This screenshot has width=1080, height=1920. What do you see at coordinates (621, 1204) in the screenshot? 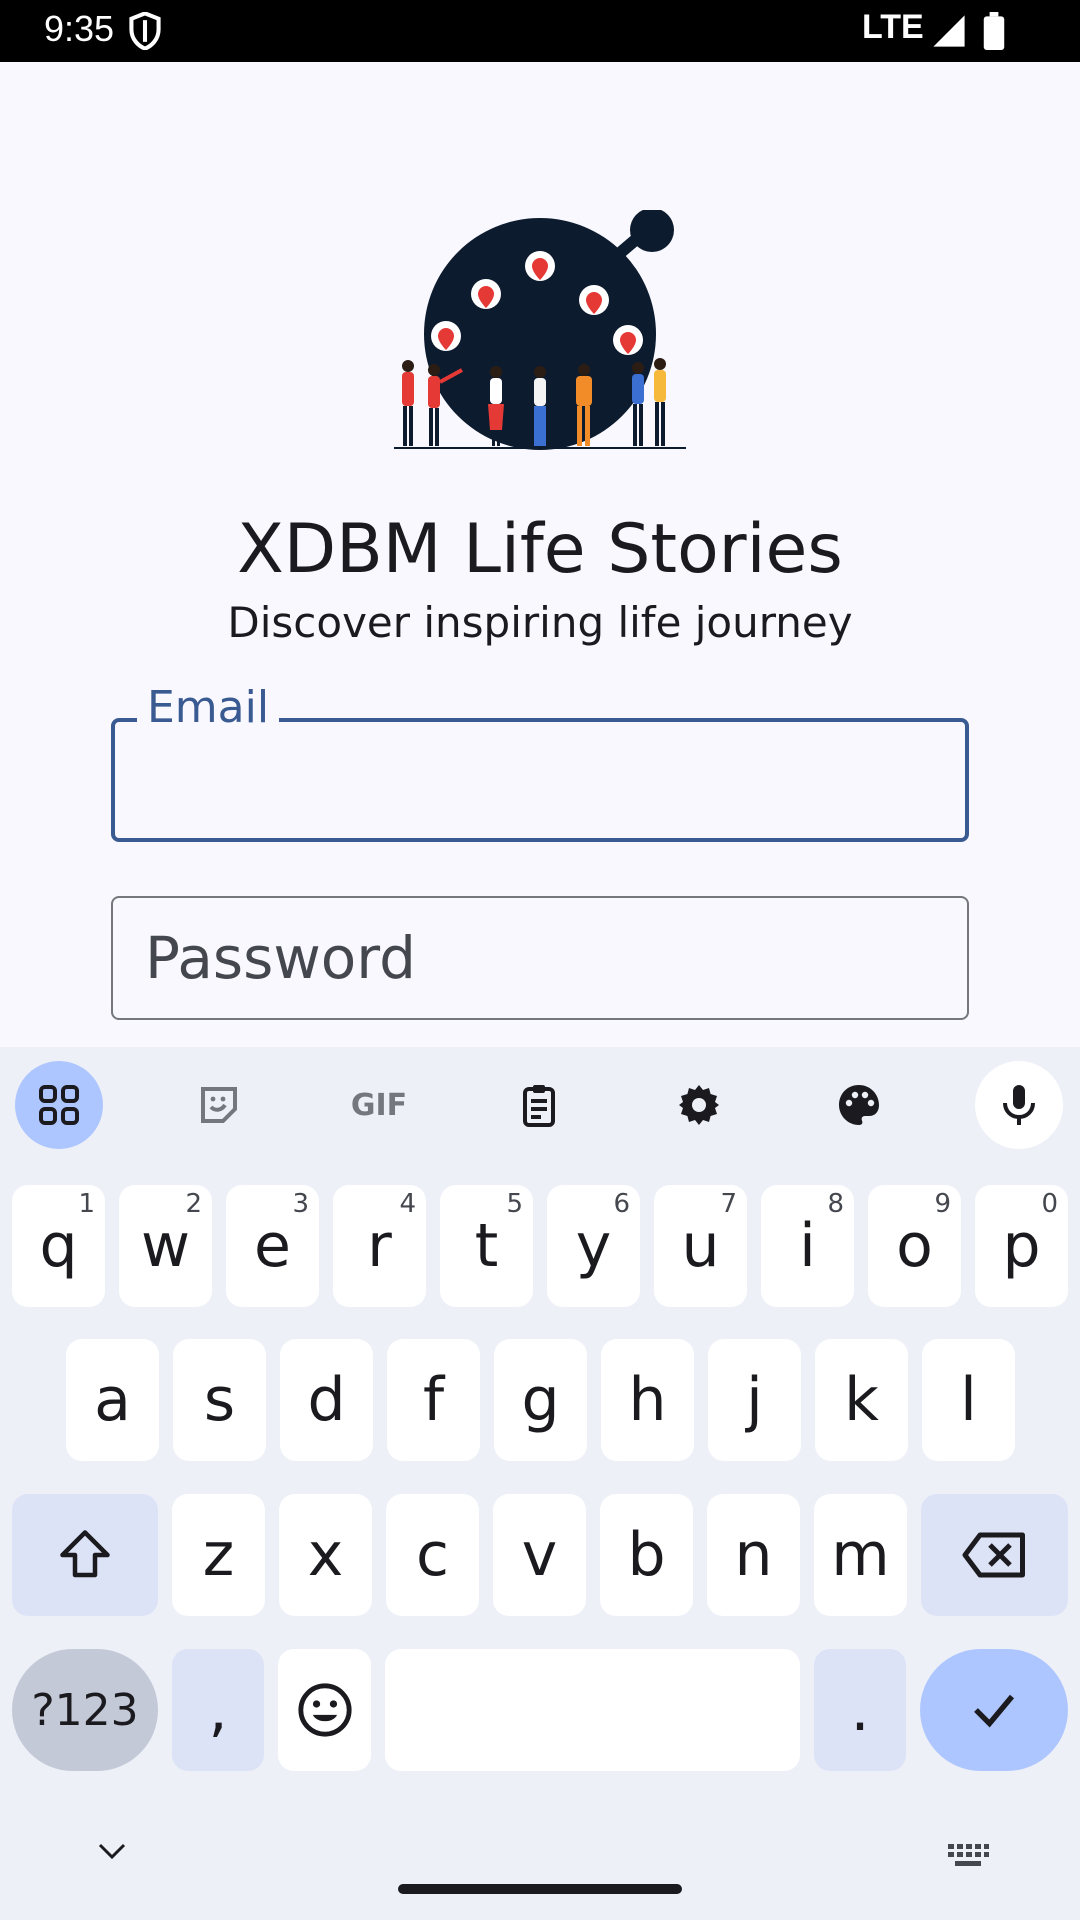
I see `key-hint: 6` at bounding box center [621, 1204].